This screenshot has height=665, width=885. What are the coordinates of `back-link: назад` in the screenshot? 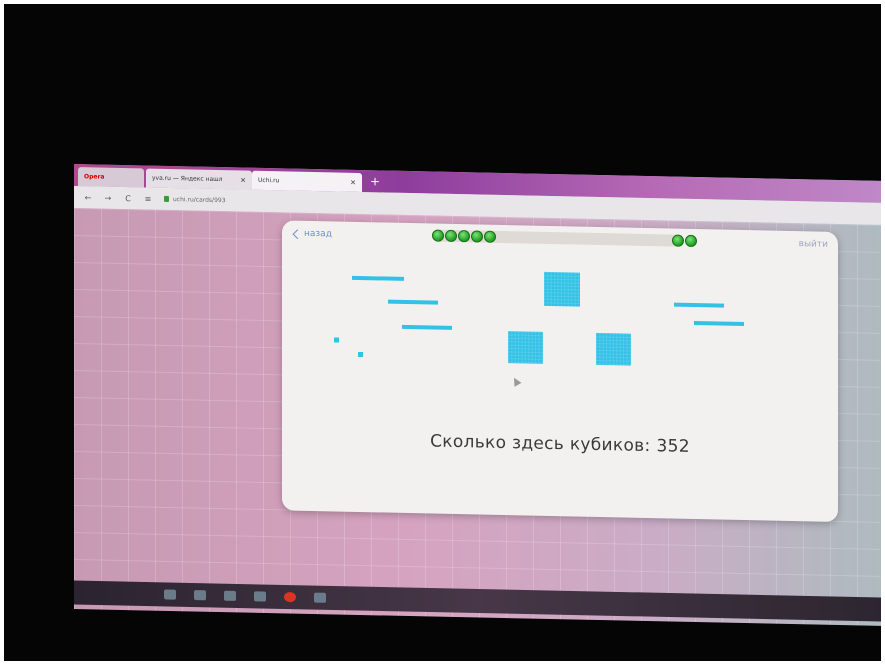 It's located at (312, 234).